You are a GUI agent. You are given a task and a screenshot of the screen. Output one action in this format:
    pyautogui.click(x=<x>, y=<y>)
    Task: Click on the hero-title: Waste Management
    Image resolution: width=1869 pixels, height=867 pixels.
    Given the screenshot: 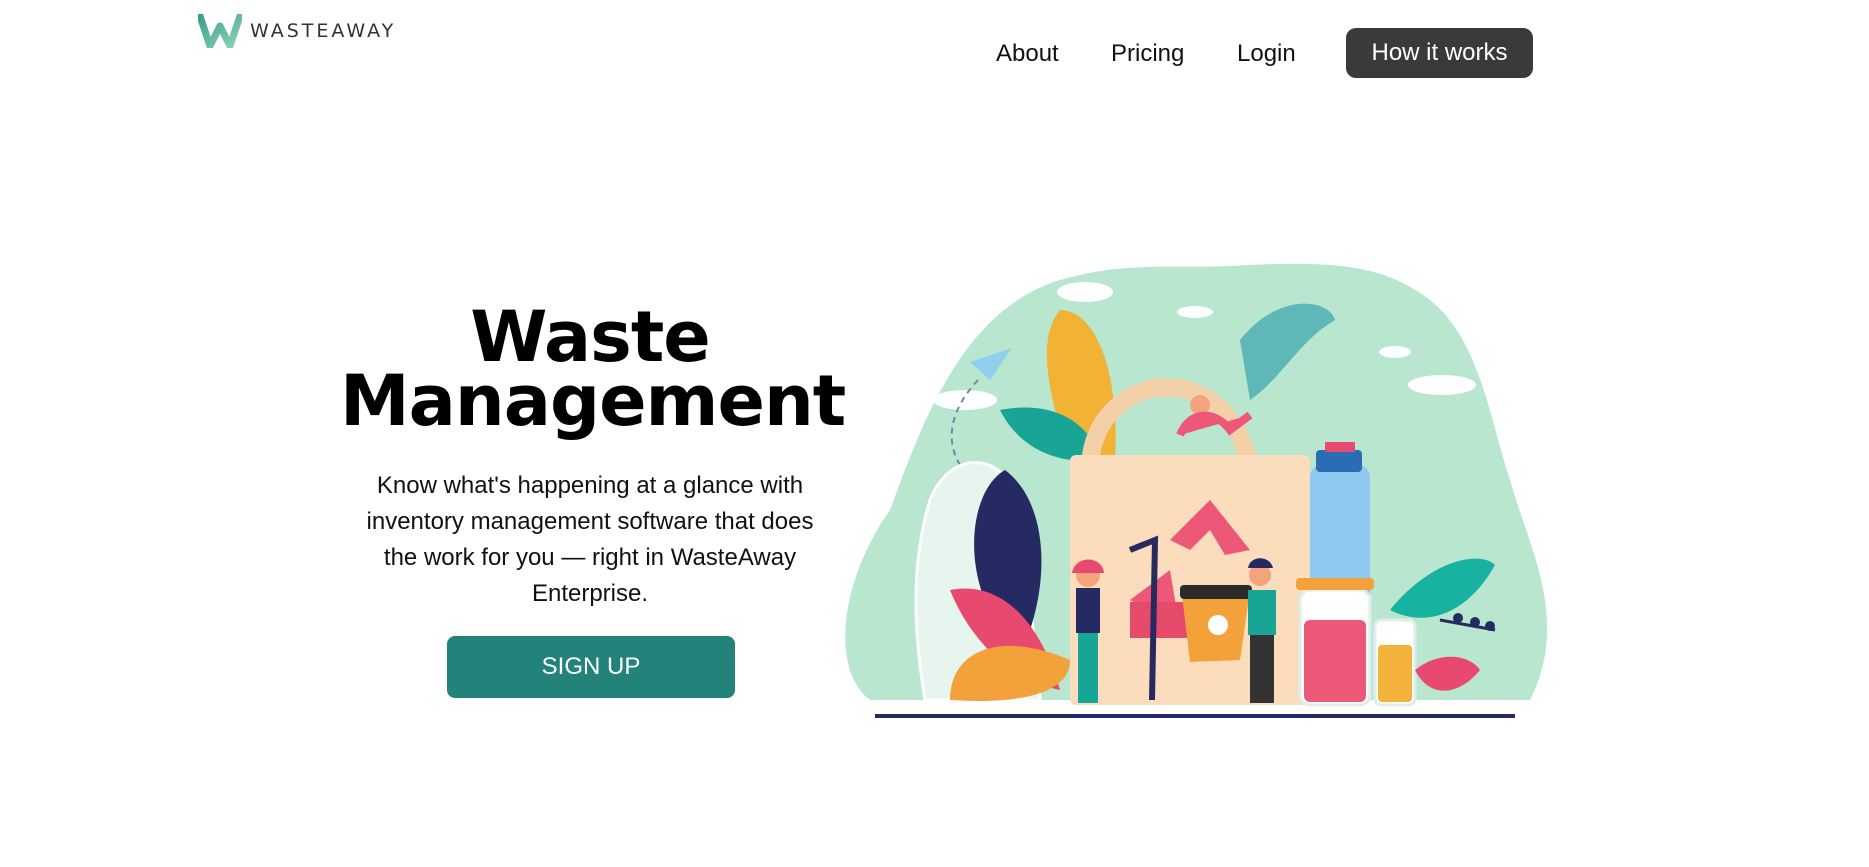 What is the action you would take?
    pyautogui.click(x=593, y=369)
    